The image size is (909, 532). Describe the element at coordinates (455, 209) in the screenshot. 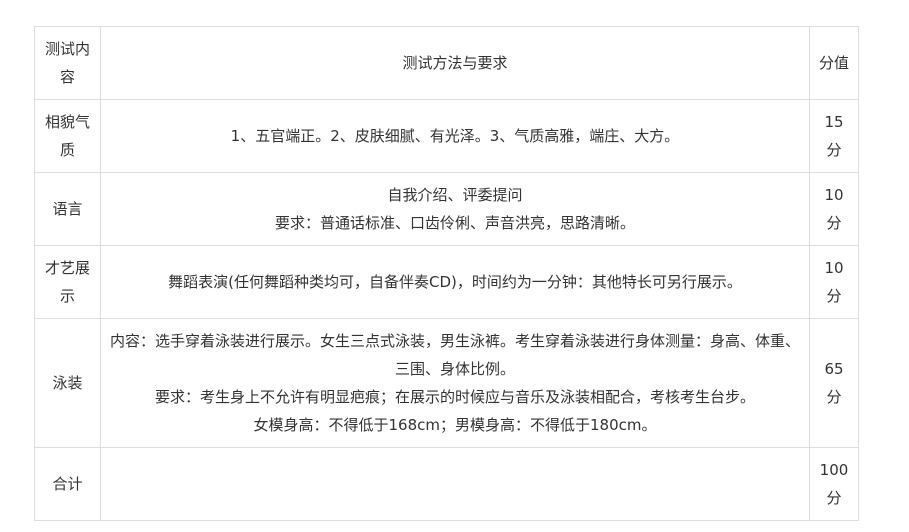

I see `row-requirements: 自我介绍、评委提问 要求：普通话标准、口齿伶俐、声音洪亮，思路清晰。` at that location.